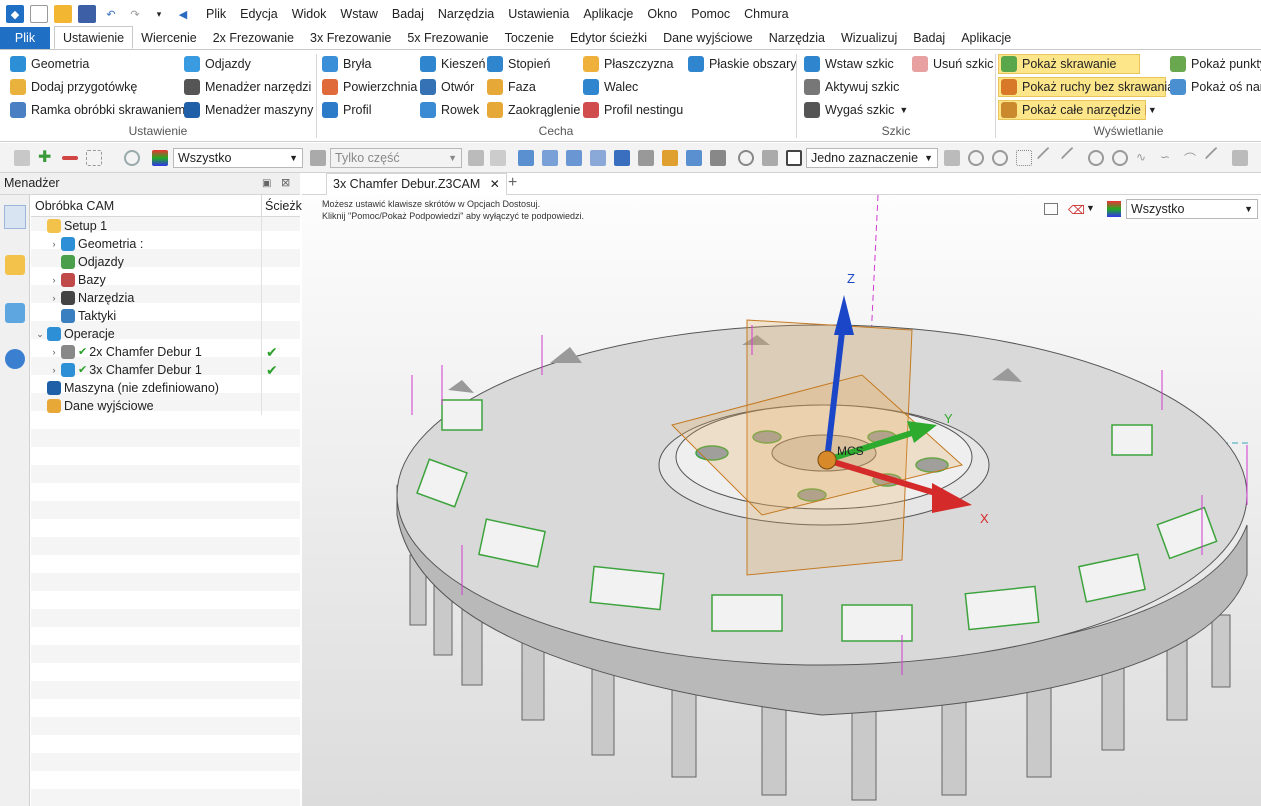 Image resolution: width=1261 pixels, height=806 pixels. What do you see at coordinates (73, 87) in the screenshot?
I see `add-stock-button: Dodaj przygotówkę` at bounding box center [73, 87].